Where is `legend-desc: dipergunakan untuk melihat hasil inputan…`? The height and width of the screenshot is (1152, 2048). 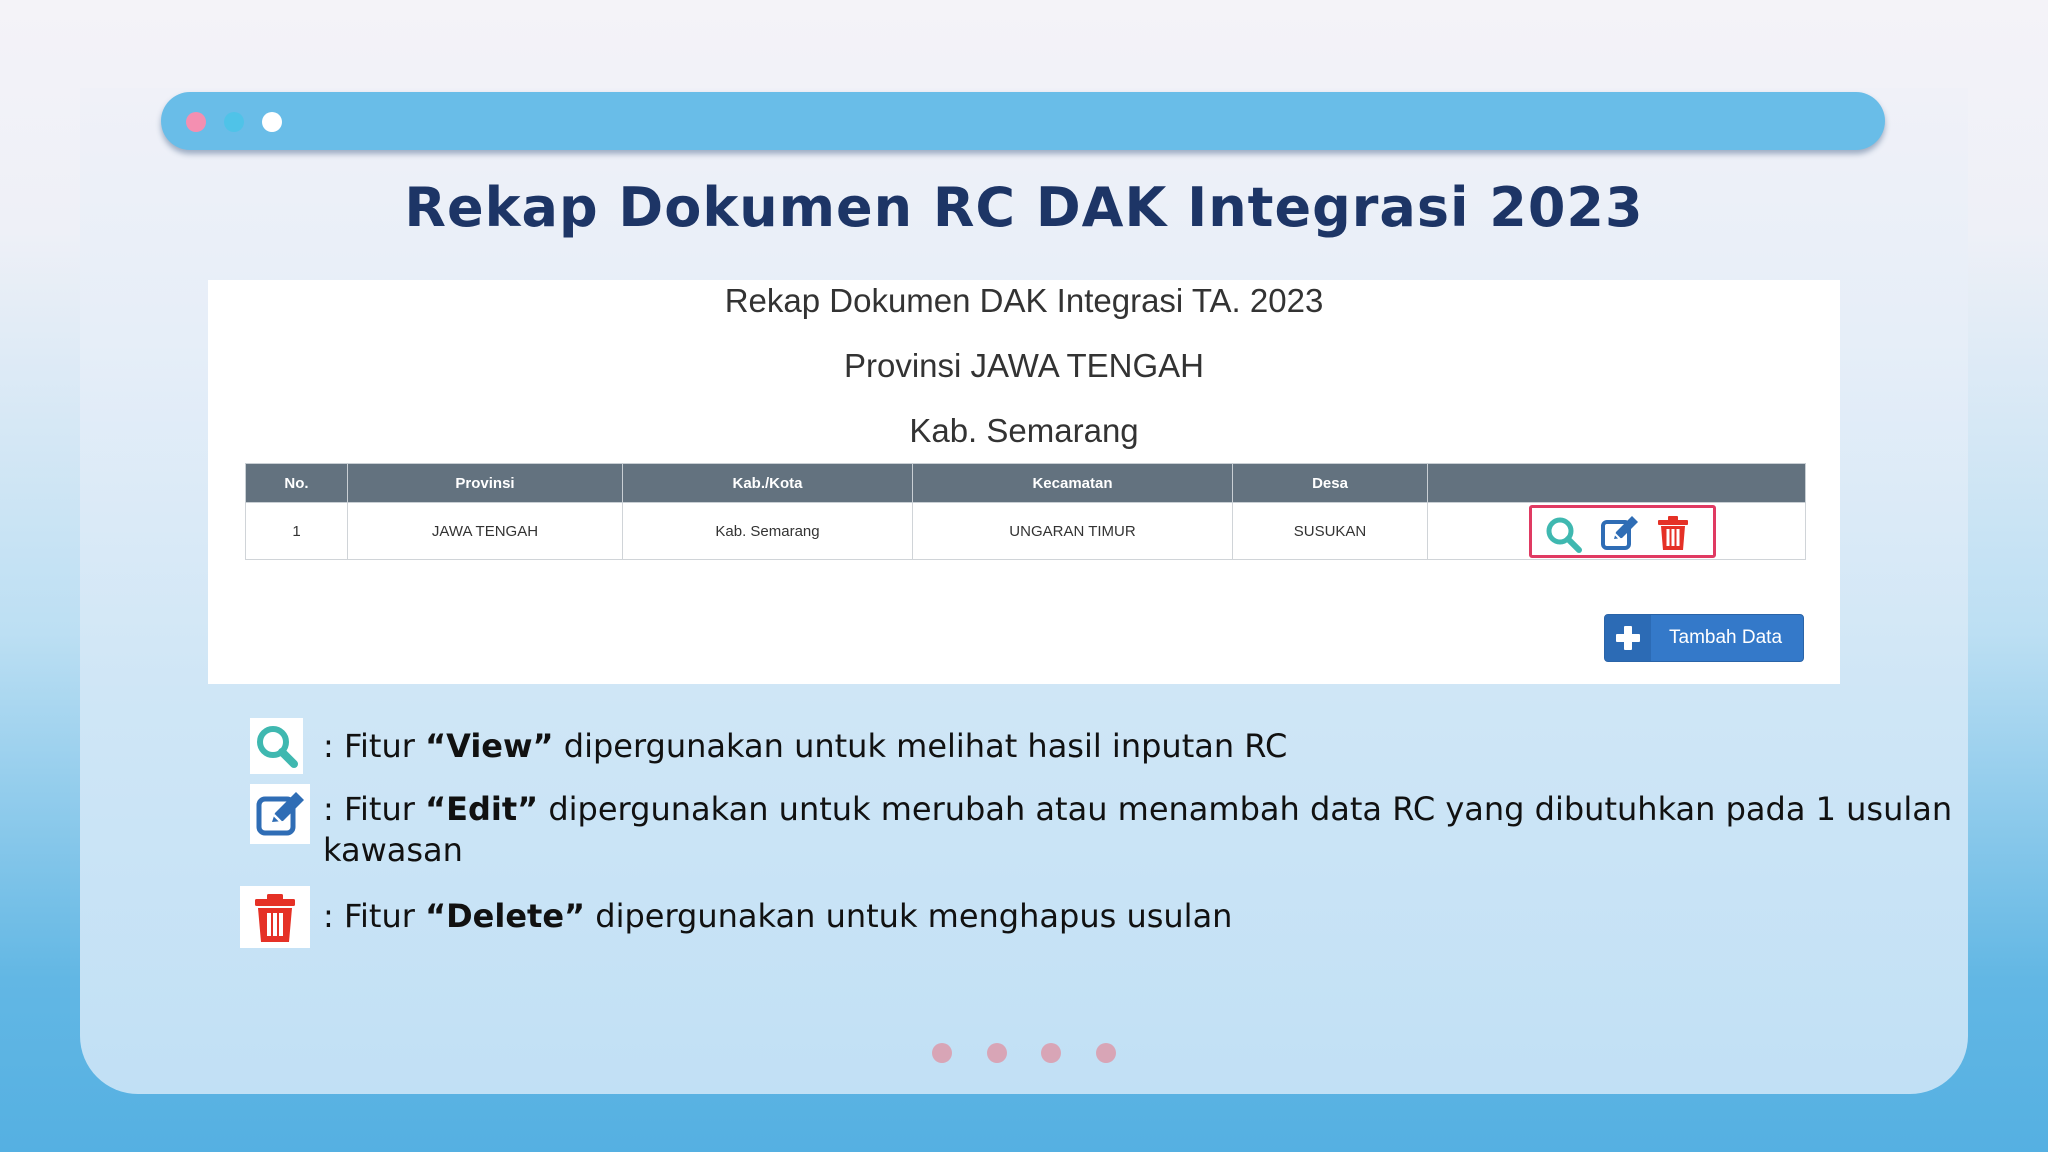 legend-desc: dipergunakan untuk melihat hasil inputan… is located at coordinates (920, 746).